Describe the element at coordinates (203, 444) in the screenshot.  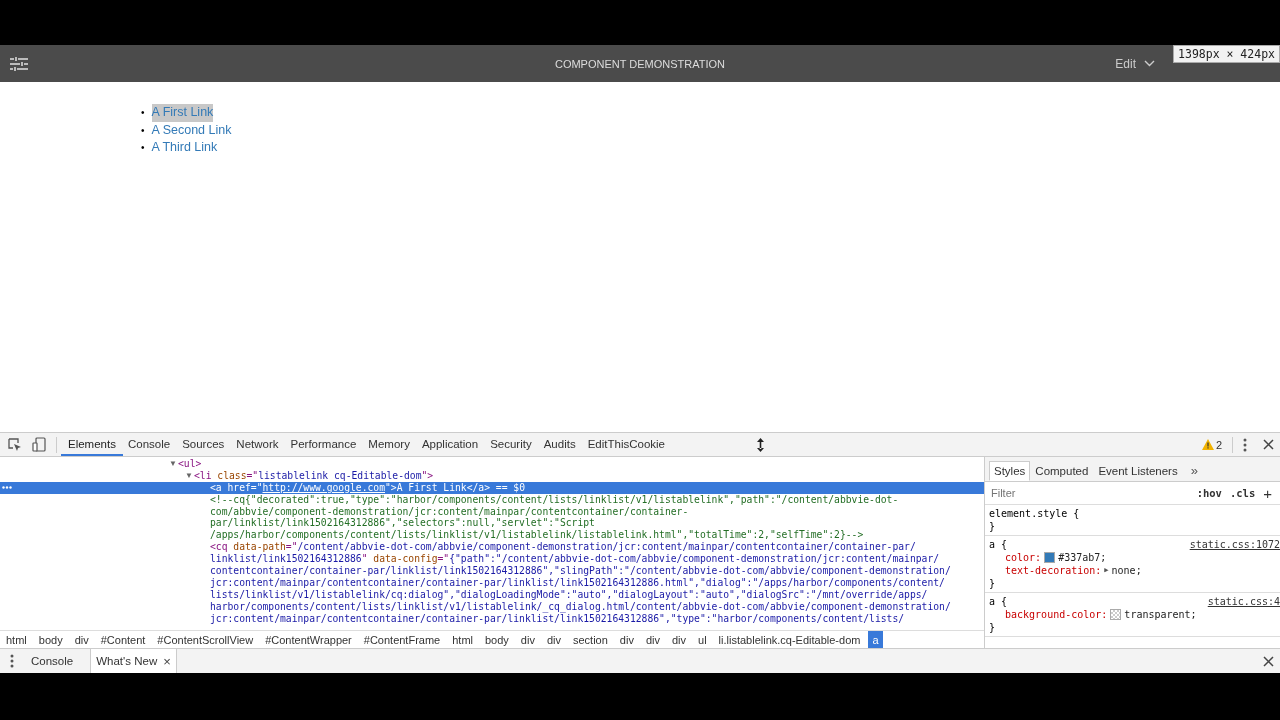
I see `devtools-tab: Sources` at that location.